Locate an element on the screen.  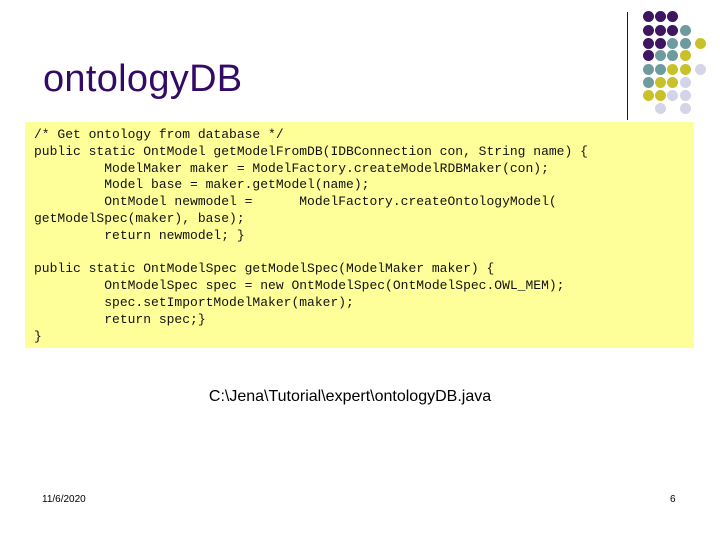
footer-date: 11/6/2020 is located at coordinates (64, 499).